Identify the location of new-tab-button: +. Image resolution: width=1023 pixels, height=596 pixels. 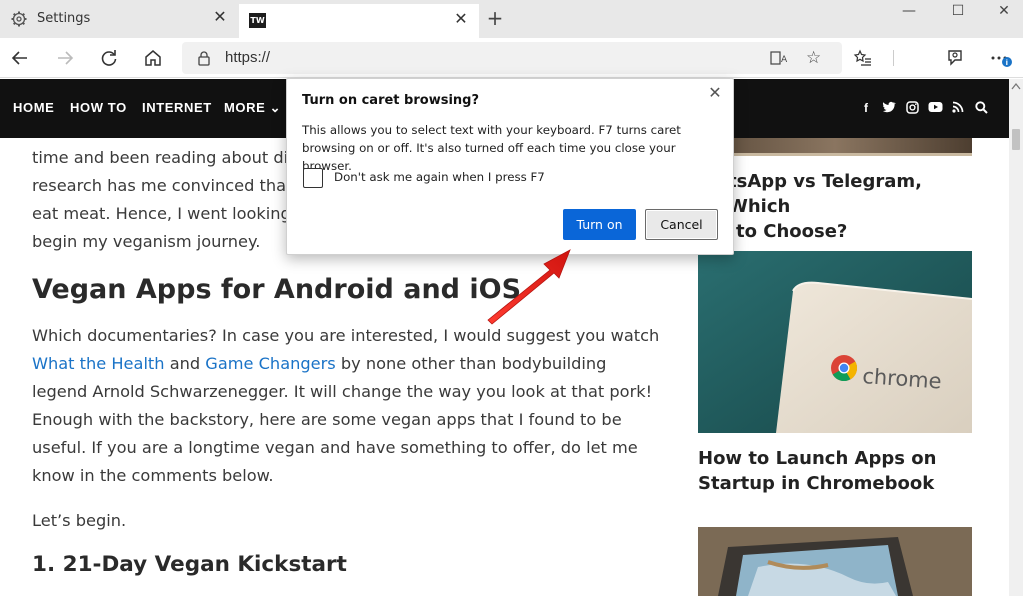
(495, 18).